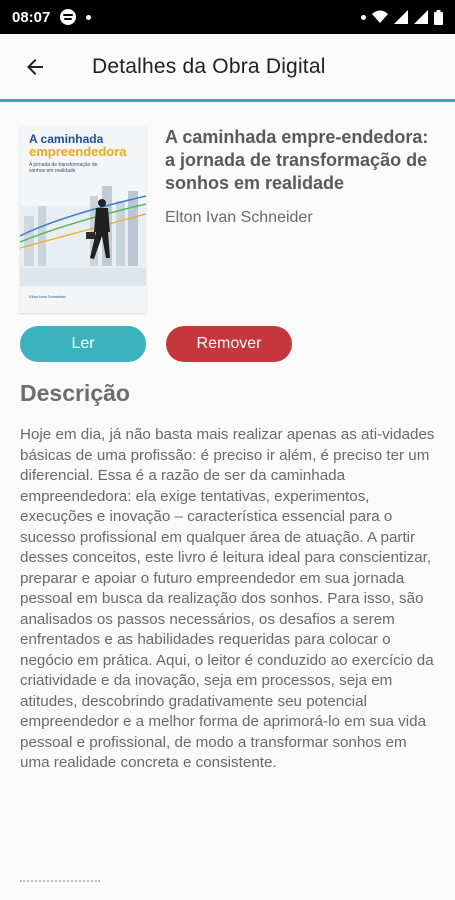 This screenshot has width=455, height=900. Describe the element at coordinates (83, 236) in the screenshot. I see `cover-illustration` at that location.